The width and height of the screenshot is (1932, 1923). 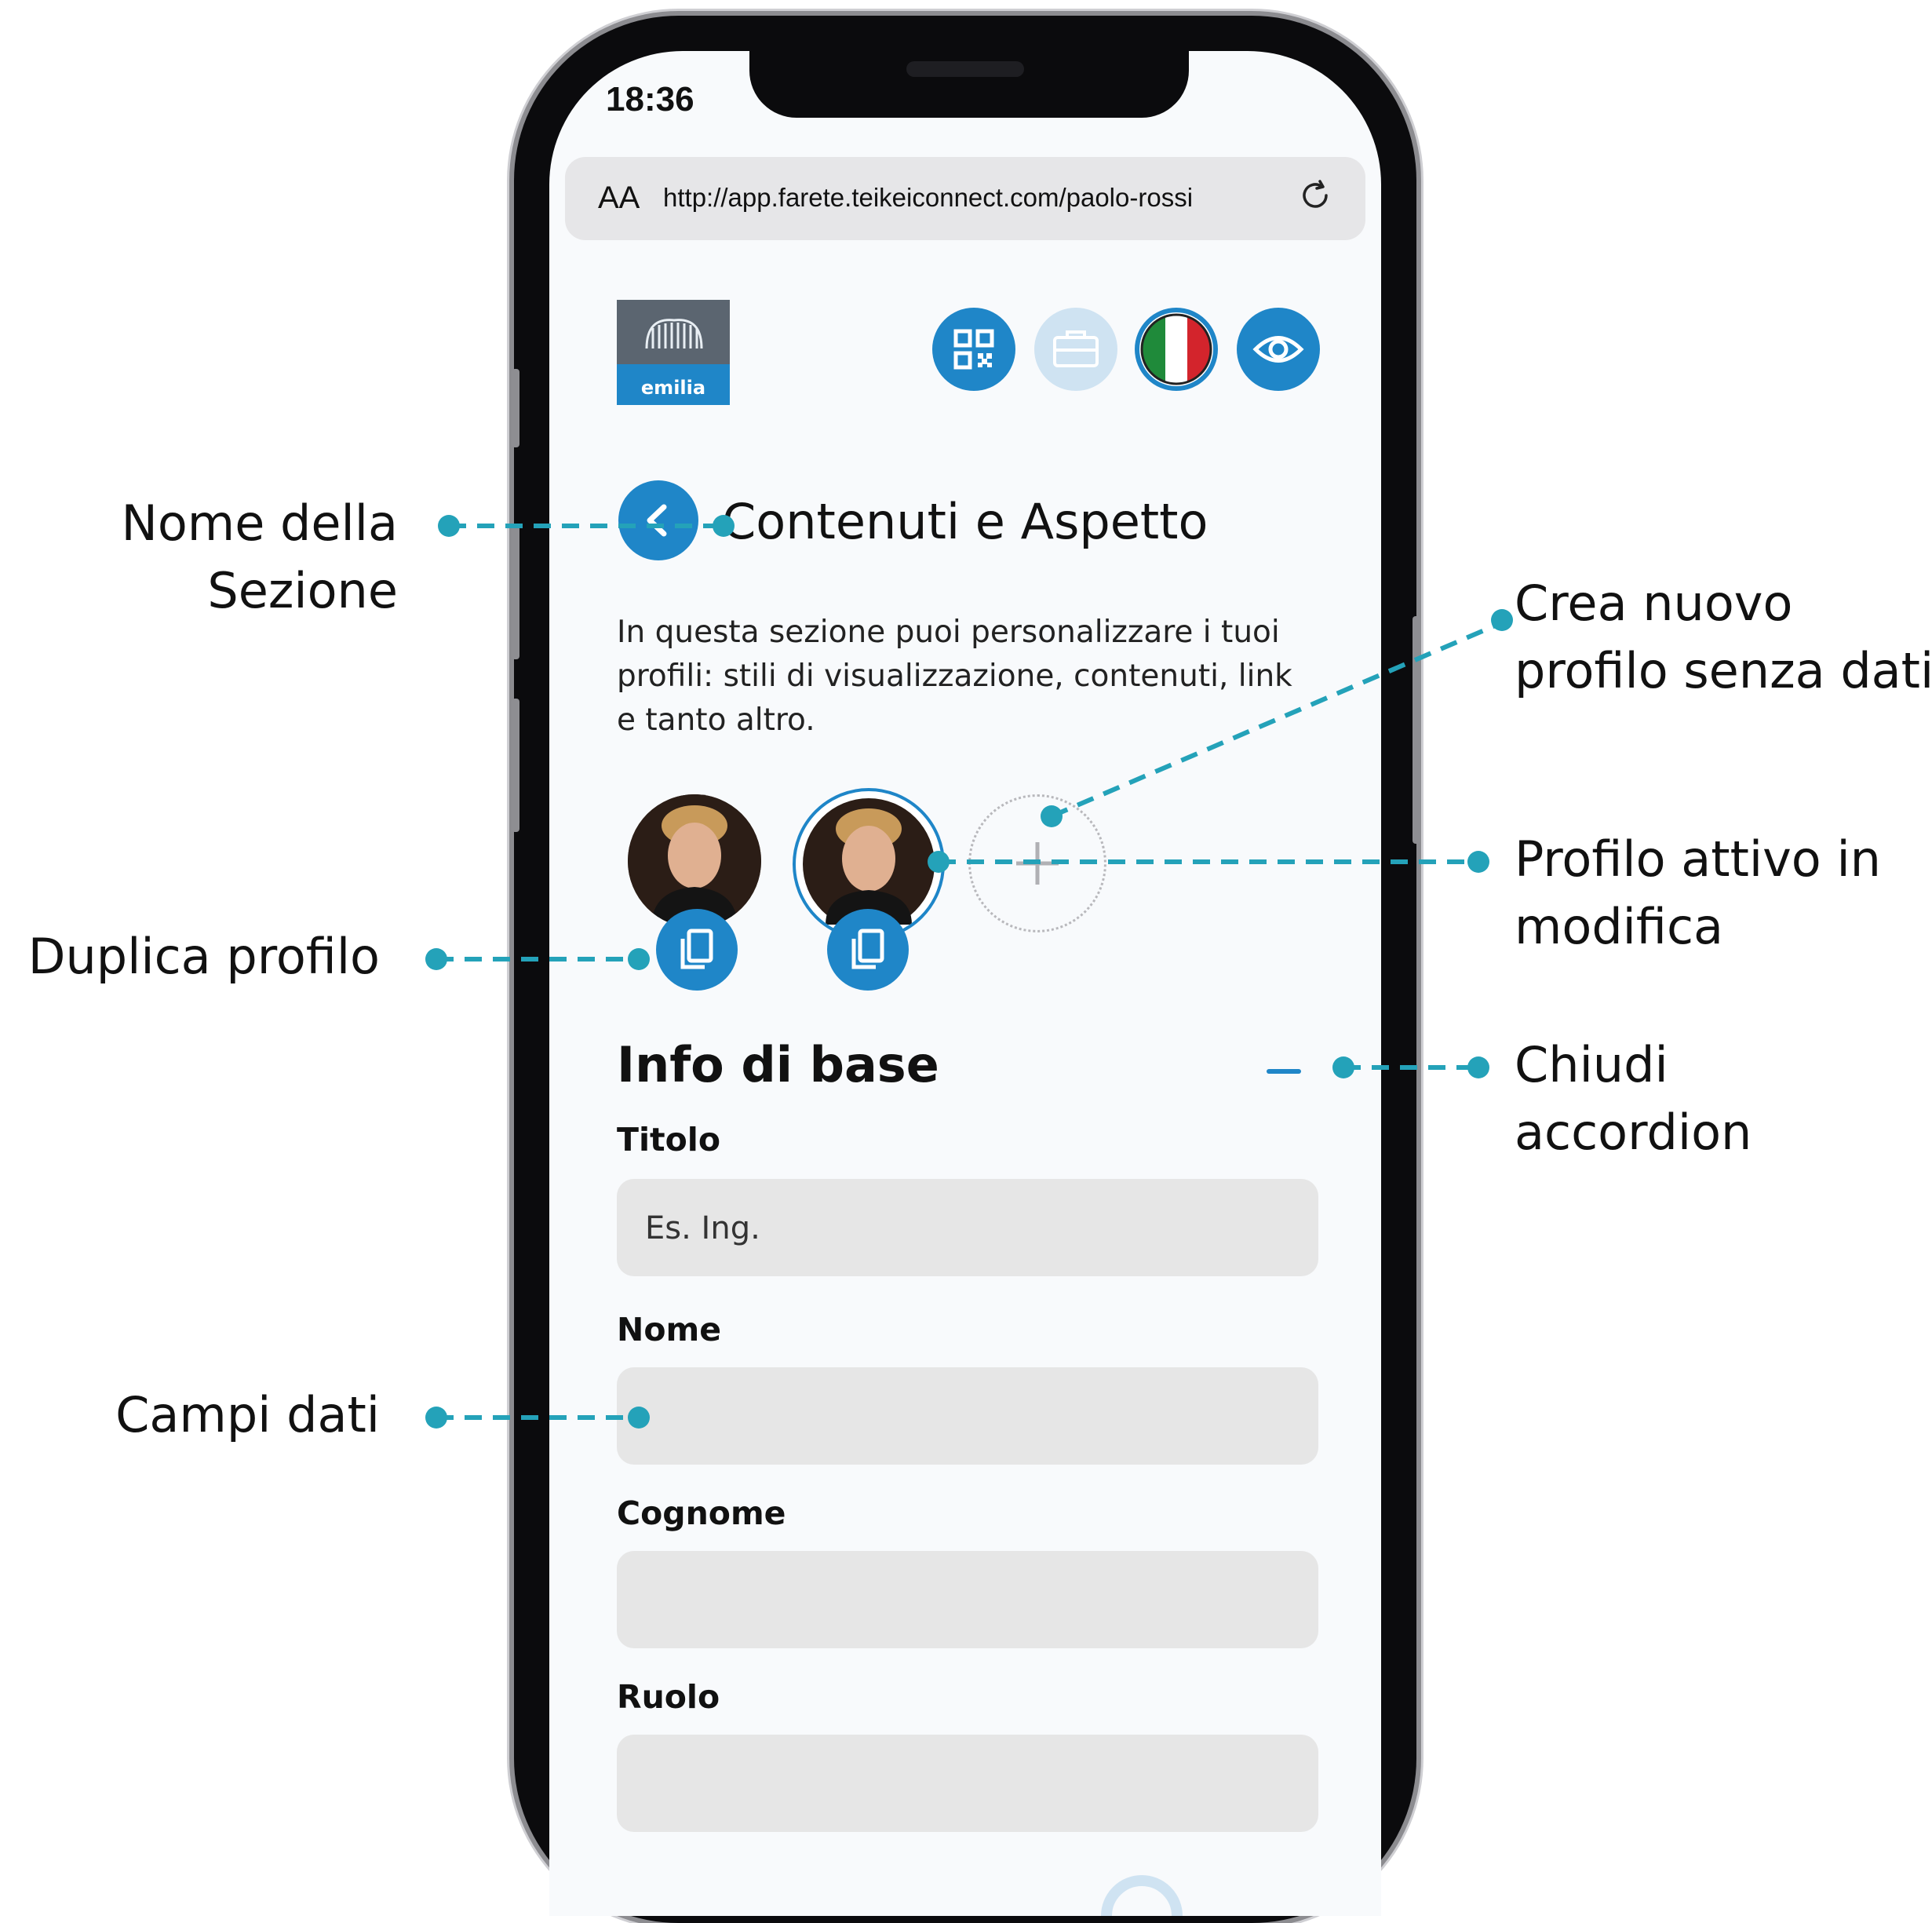 I want to click on annotation-active-profile: Profilo attivo in modifica, so click(x=1698, y=892).